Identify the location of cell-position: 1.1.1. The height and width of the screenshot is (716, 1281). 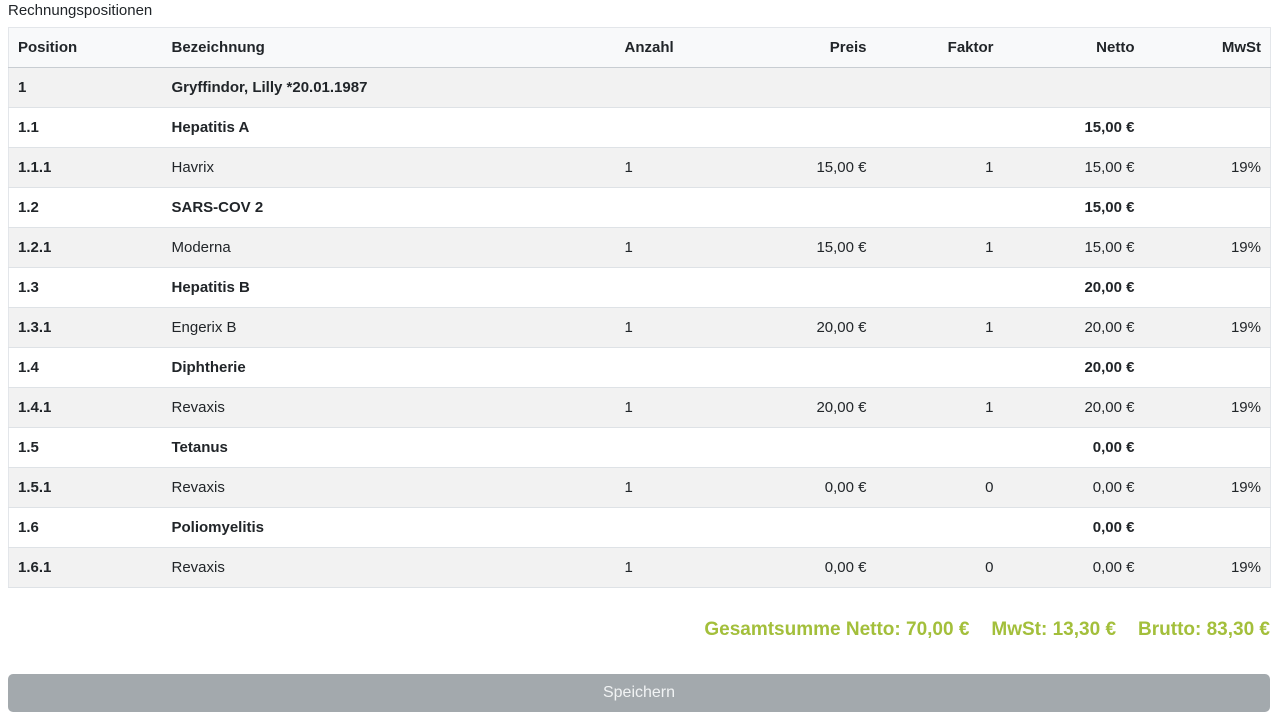
(85, 167).